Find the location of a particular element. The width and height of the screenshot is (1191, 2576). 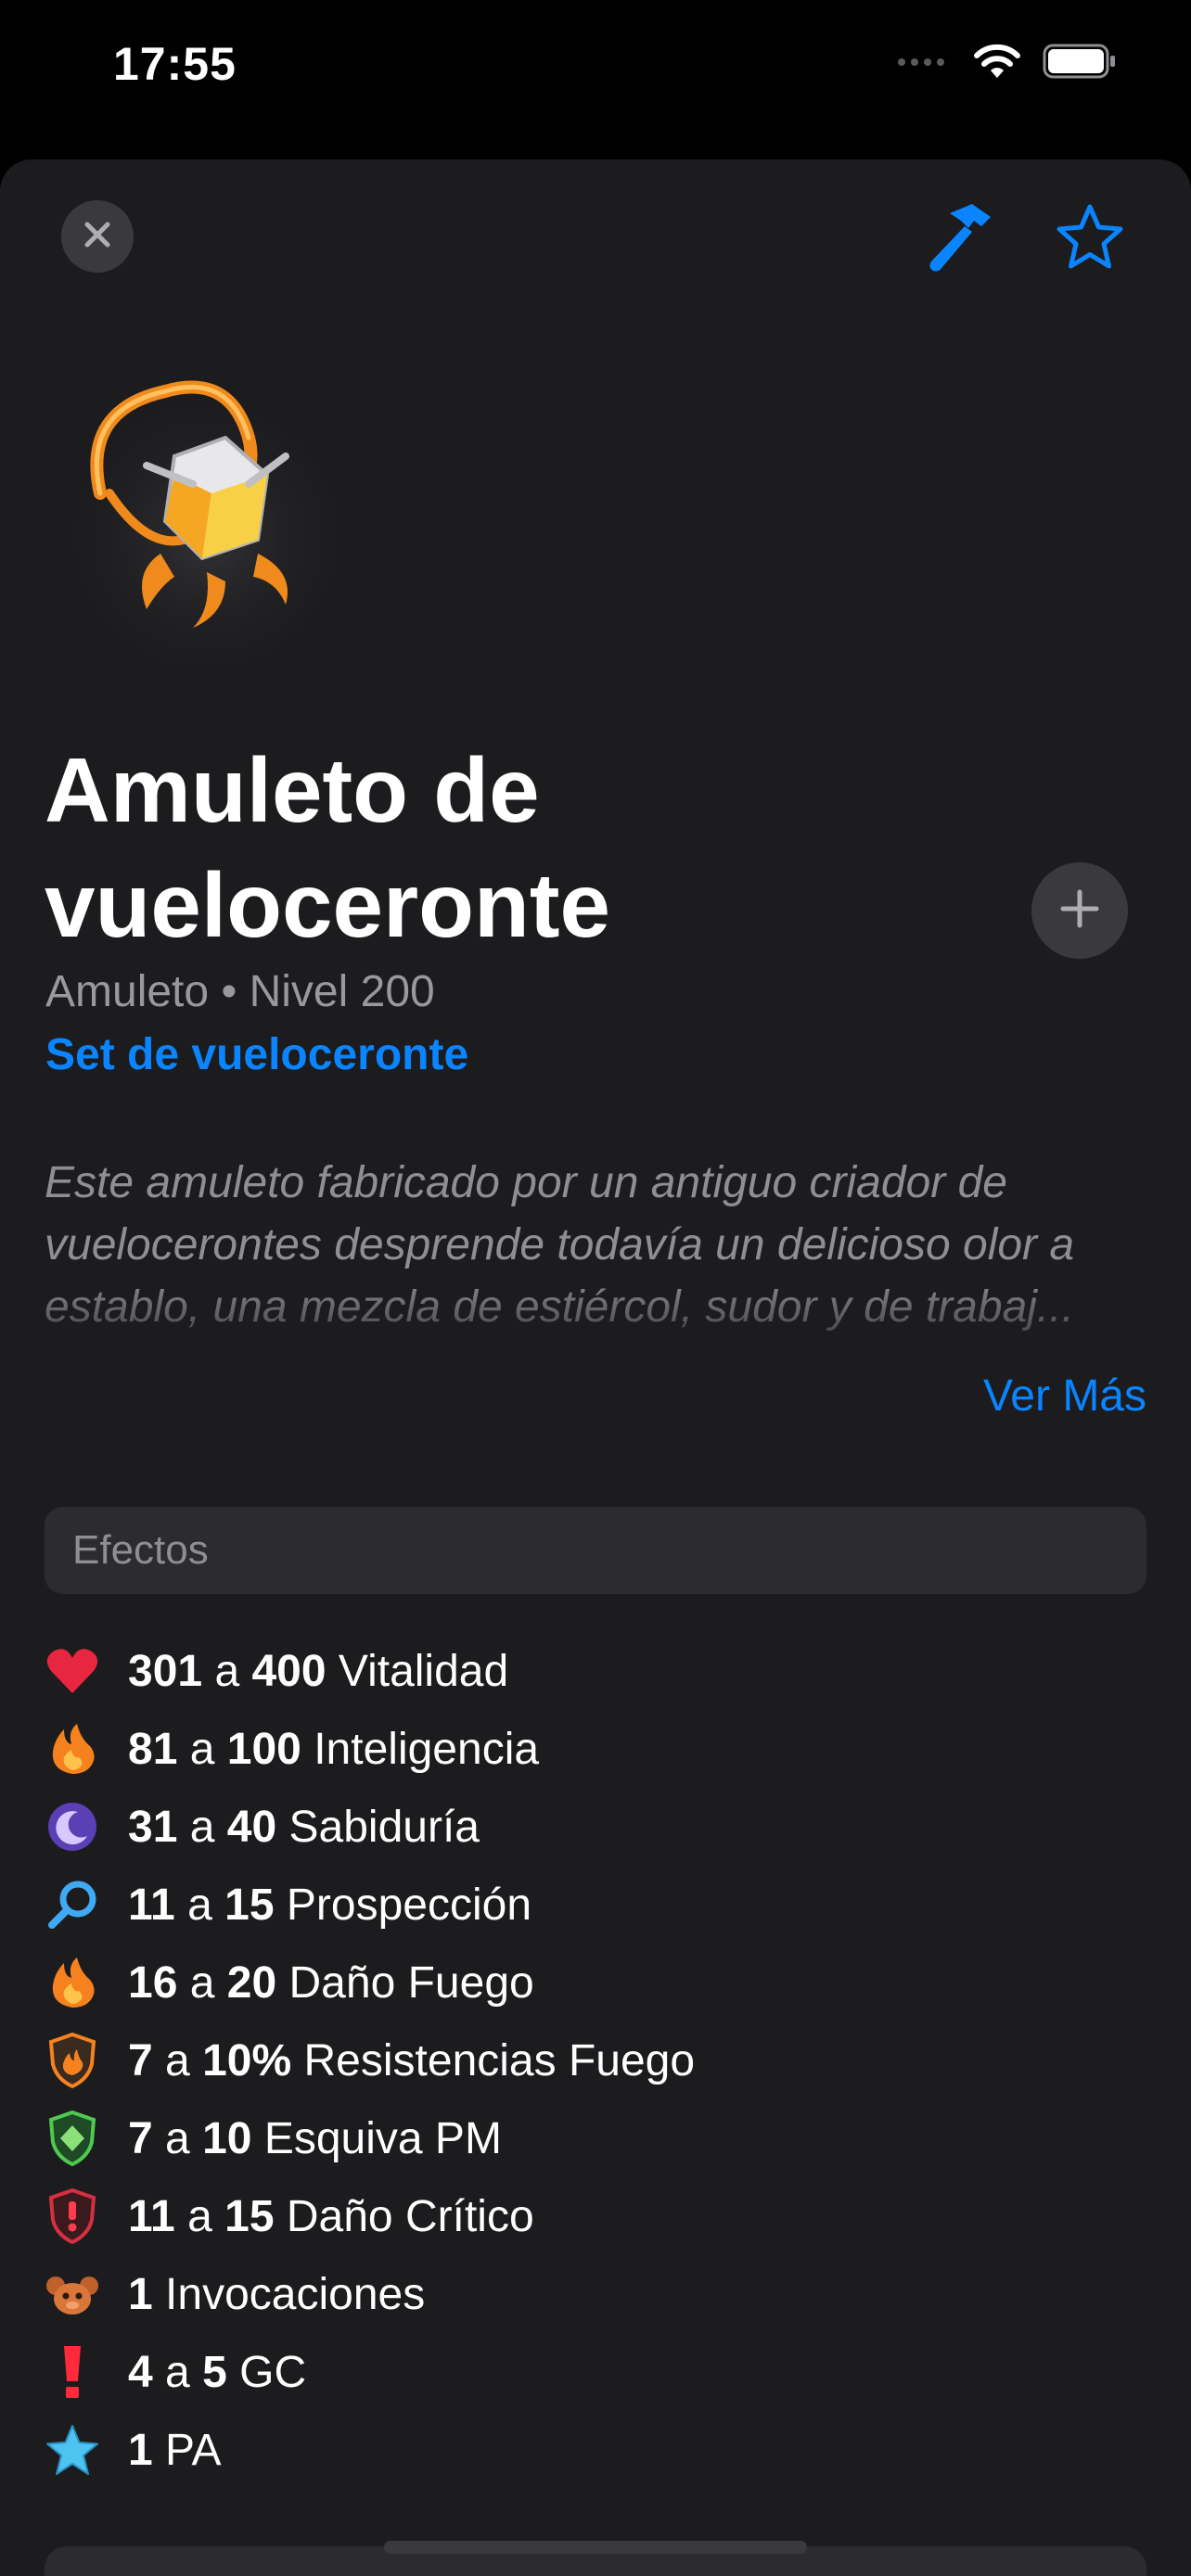

effect-label: PA is located at coordinates (193, 2450).